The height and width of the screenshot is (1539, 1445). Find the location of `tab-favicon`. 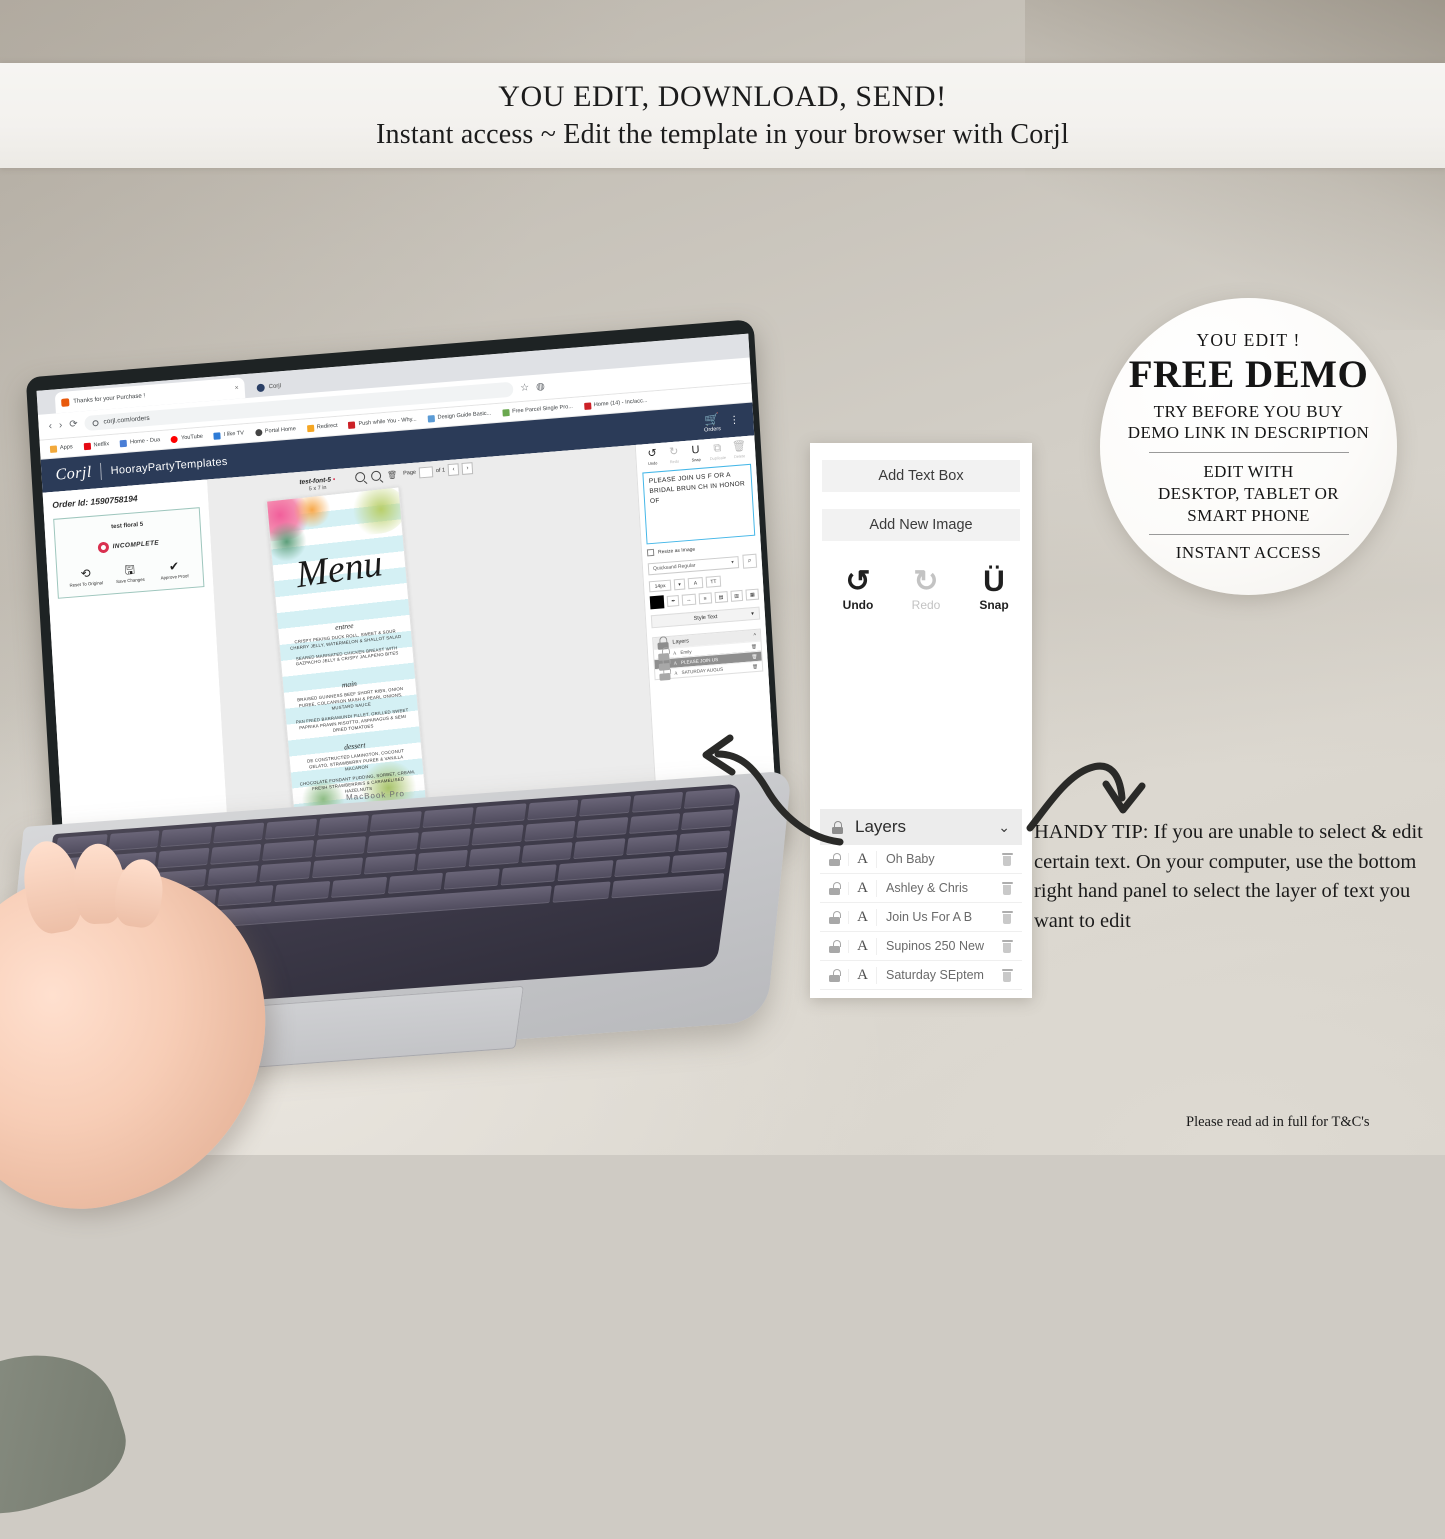

tab-favicon is located at coordinates (260, 387).